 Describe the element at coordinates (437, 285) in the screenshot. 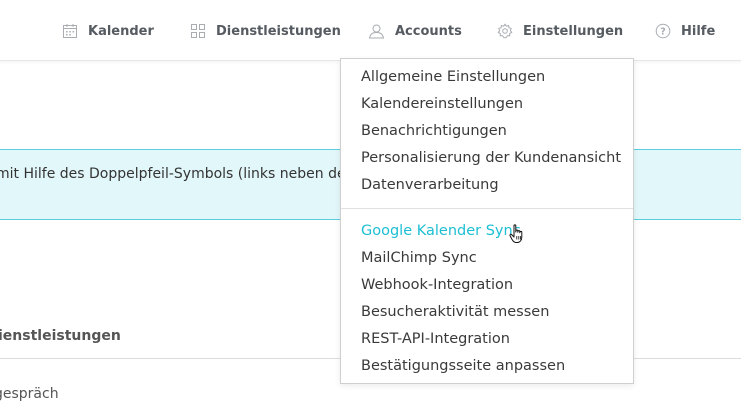

I see `menu-item-webhook-integration: Webhook-Integration` at that location.